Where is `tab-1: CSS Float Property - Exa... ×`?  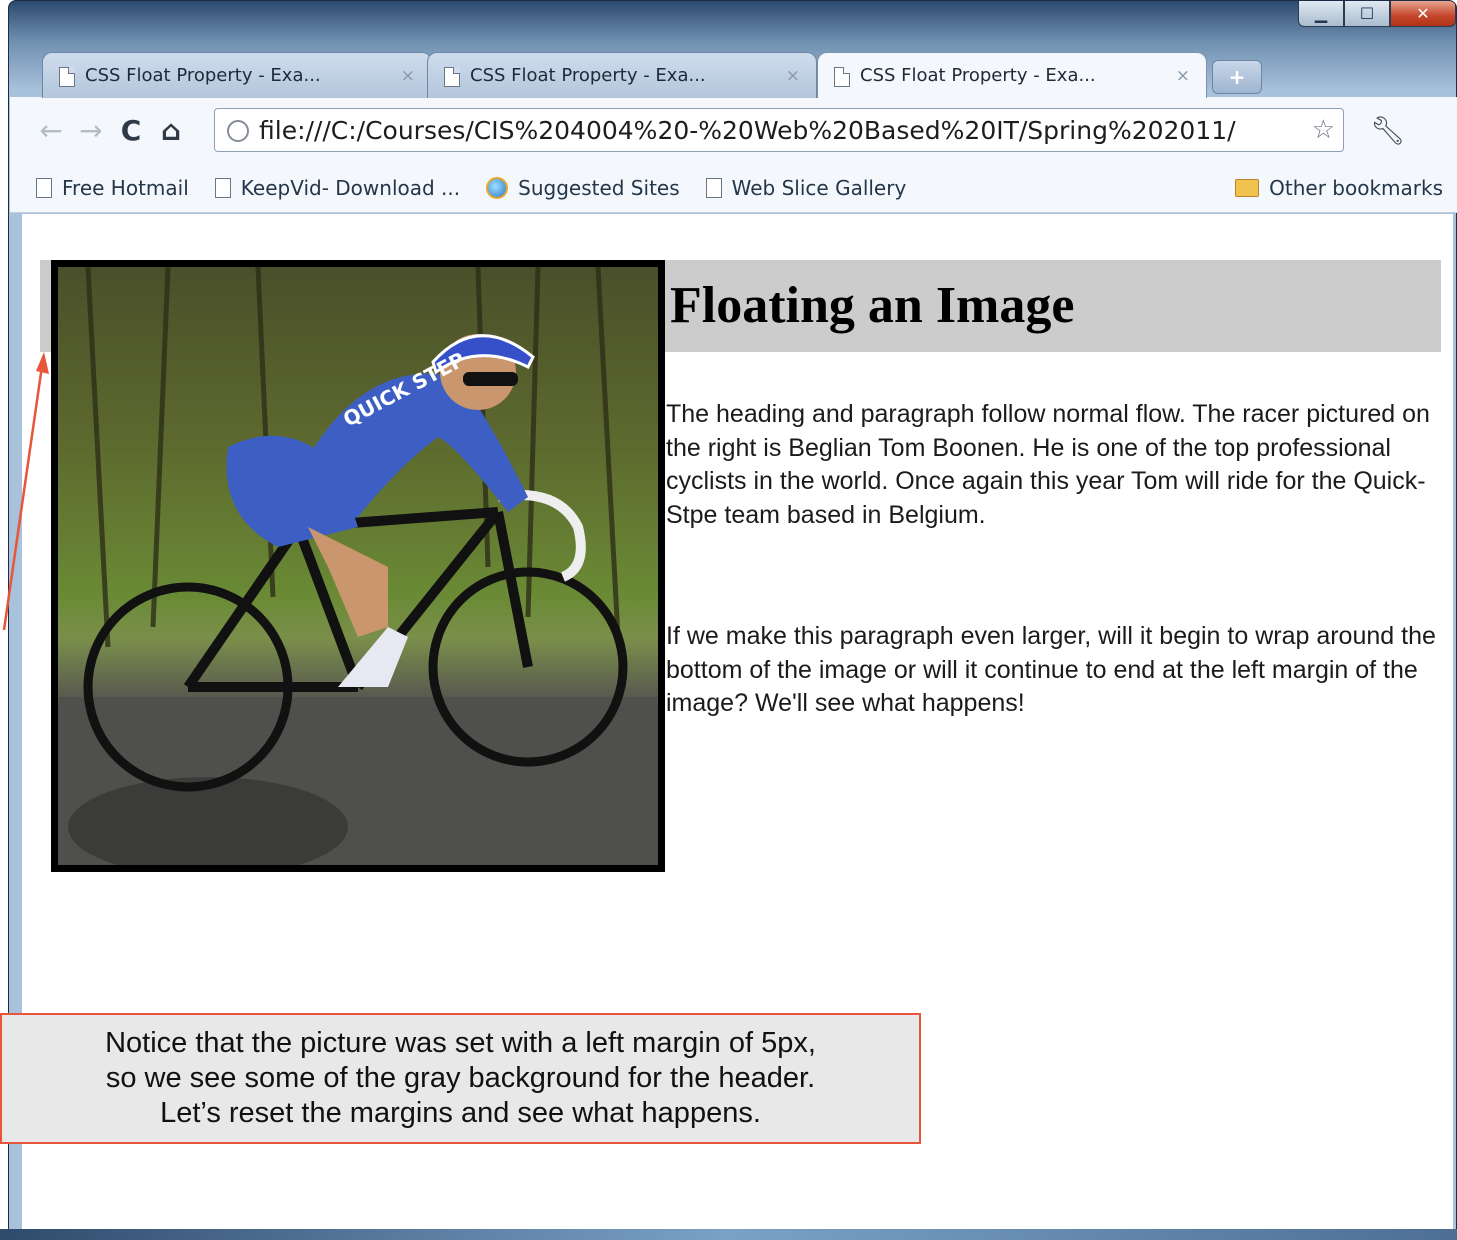 tab-1: CSS Float Property - Exa... × is located at coordinates (237, 75).